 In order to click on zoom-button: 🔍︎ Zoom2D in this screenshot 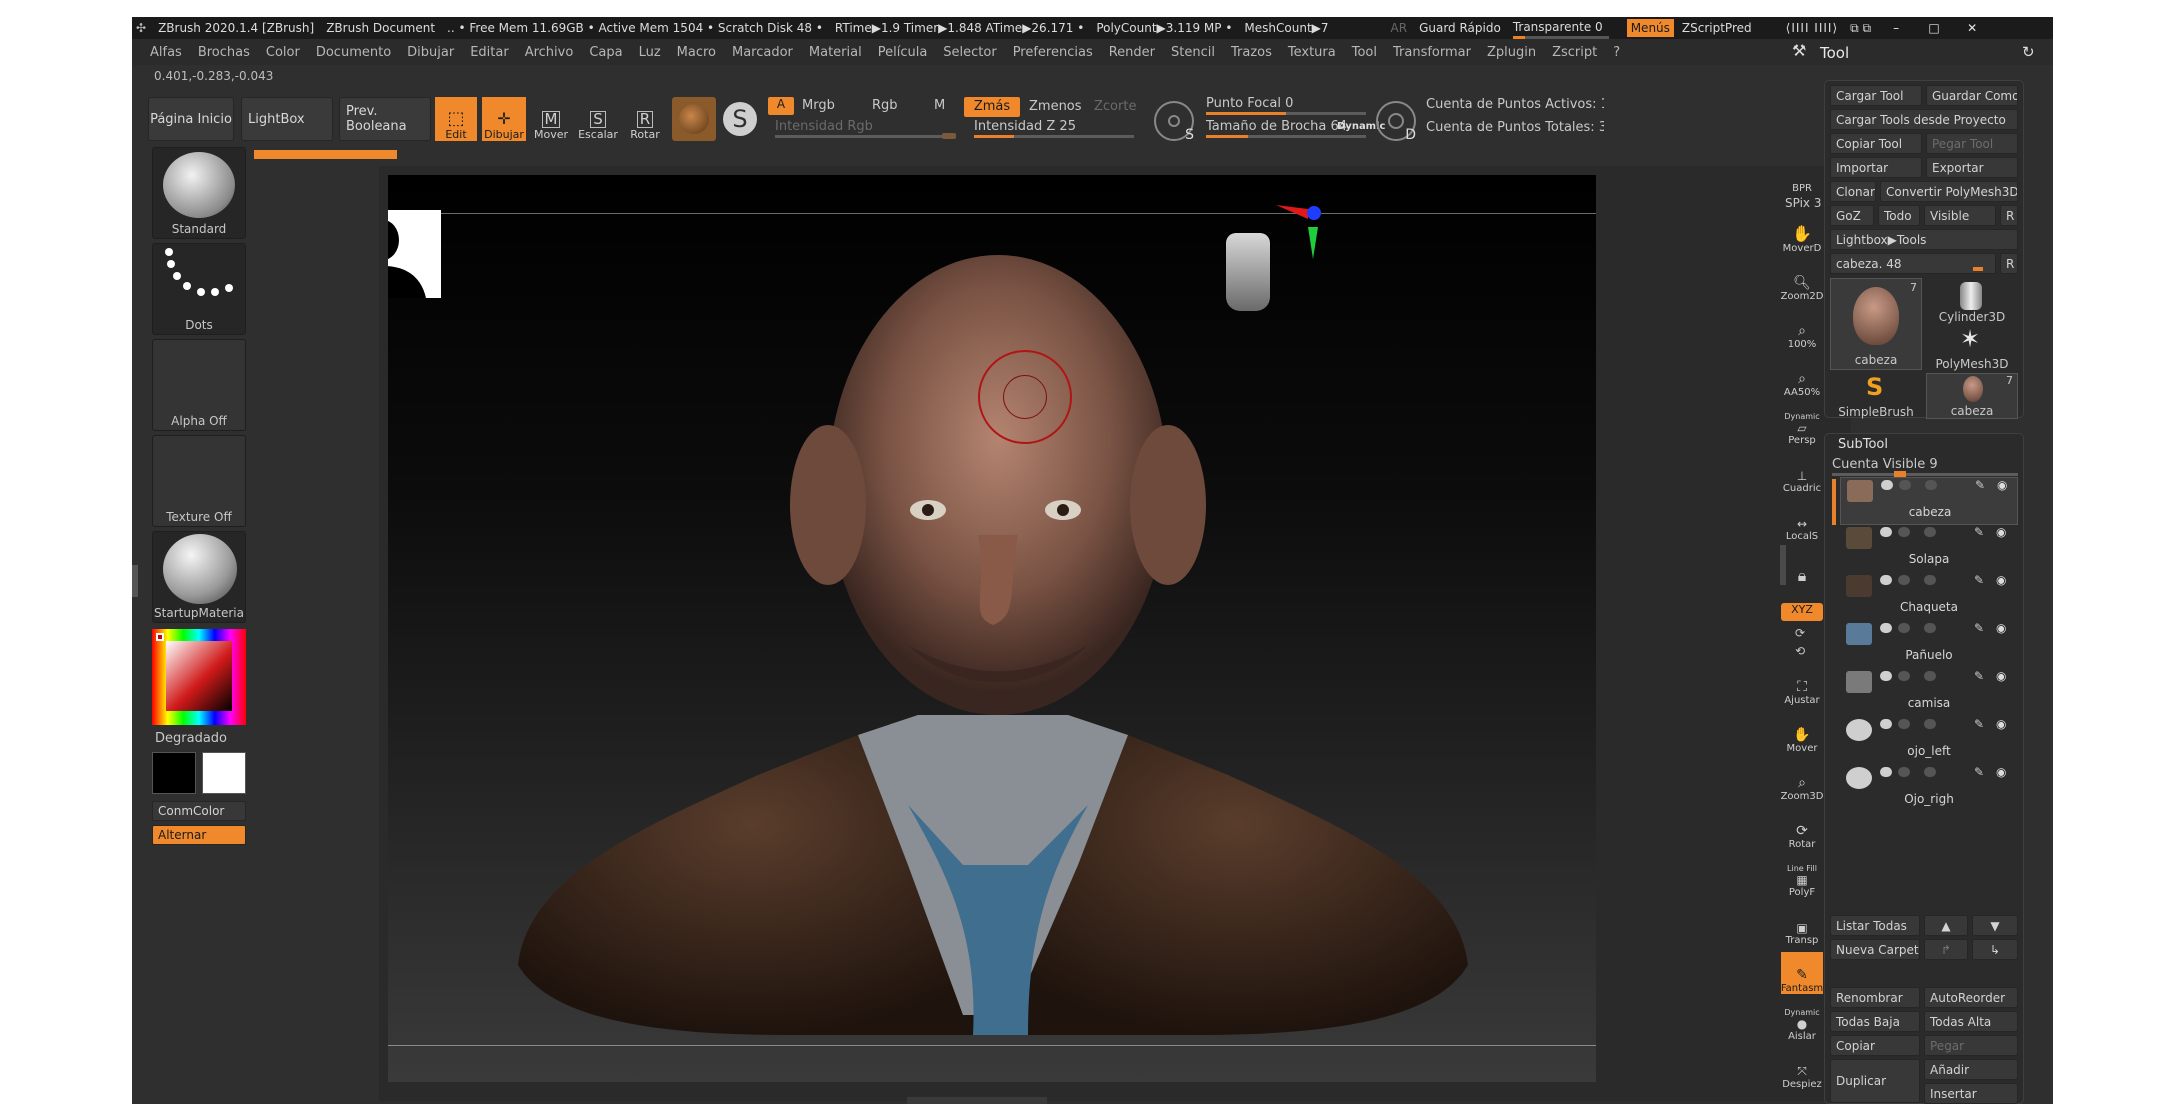, I will do `click(1802, 281)`.